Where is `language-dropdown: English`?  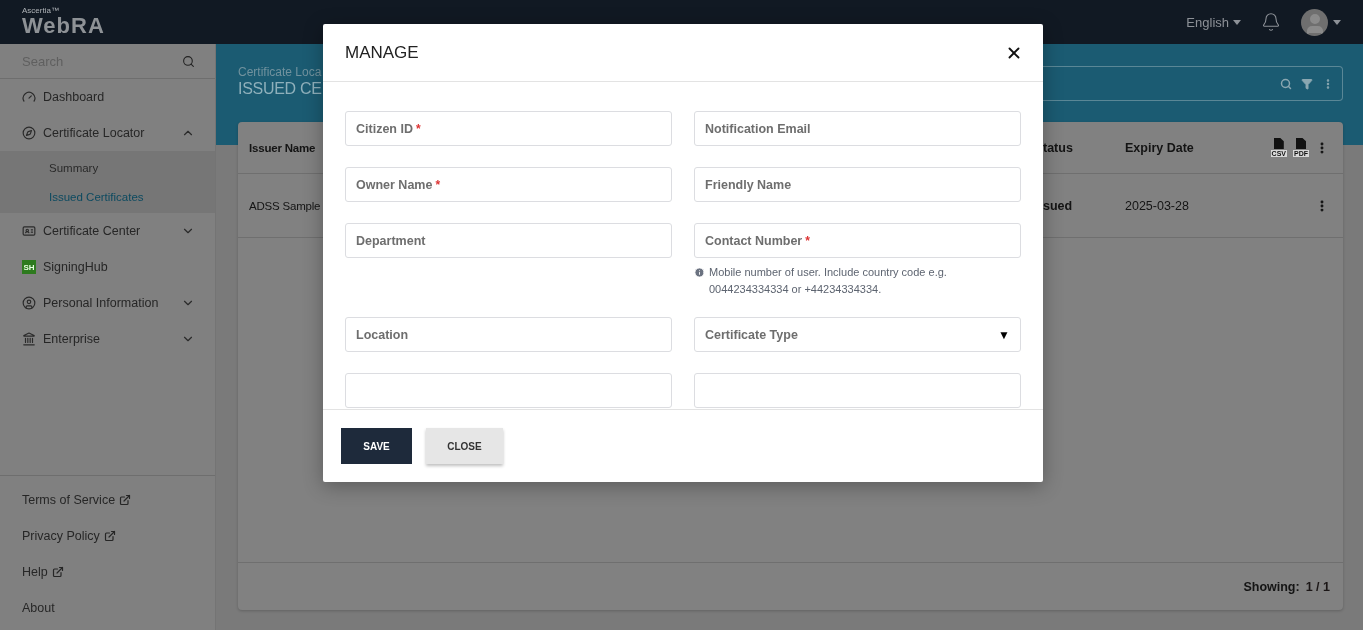
language-dropdown: English is located at coordinates (1213, 22).